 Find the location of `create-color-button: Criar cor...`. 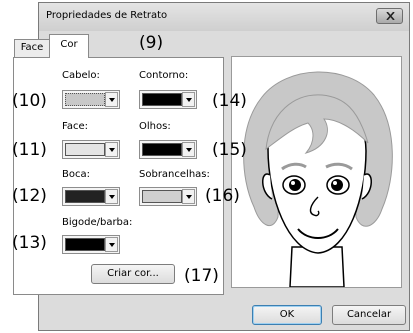

create-color-button: Criar cor... is located at coordinates (133, 274).